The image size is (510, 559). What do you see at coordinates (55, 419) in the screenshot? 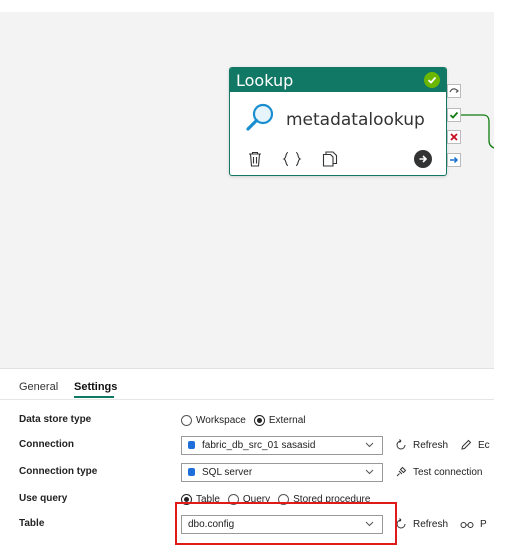
I see `data-store-type-label: Data store type` at bounding box center [55, 419].